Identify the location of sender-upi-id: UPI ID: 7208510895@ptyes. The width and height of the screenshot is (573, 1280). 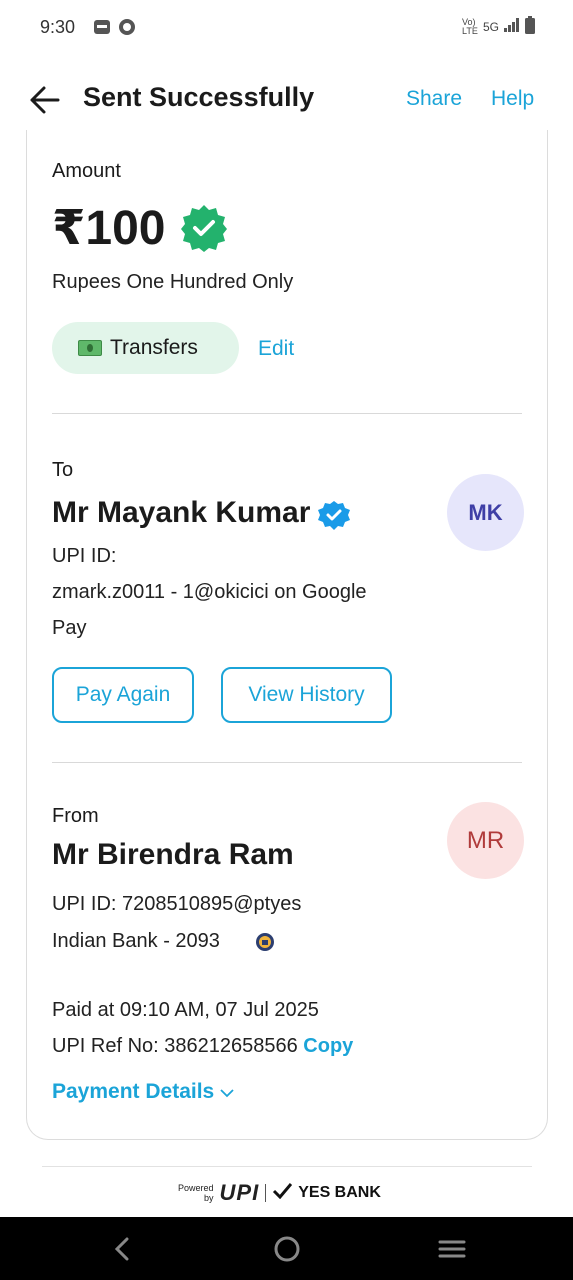
(177, 904).